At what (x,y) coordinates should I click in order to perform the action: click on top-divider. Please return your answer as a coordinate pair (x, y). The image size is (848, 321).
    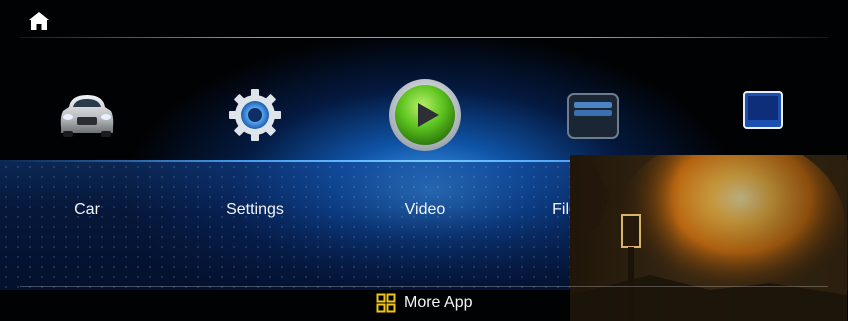
    Looking at the image, I should click on (424, 37).